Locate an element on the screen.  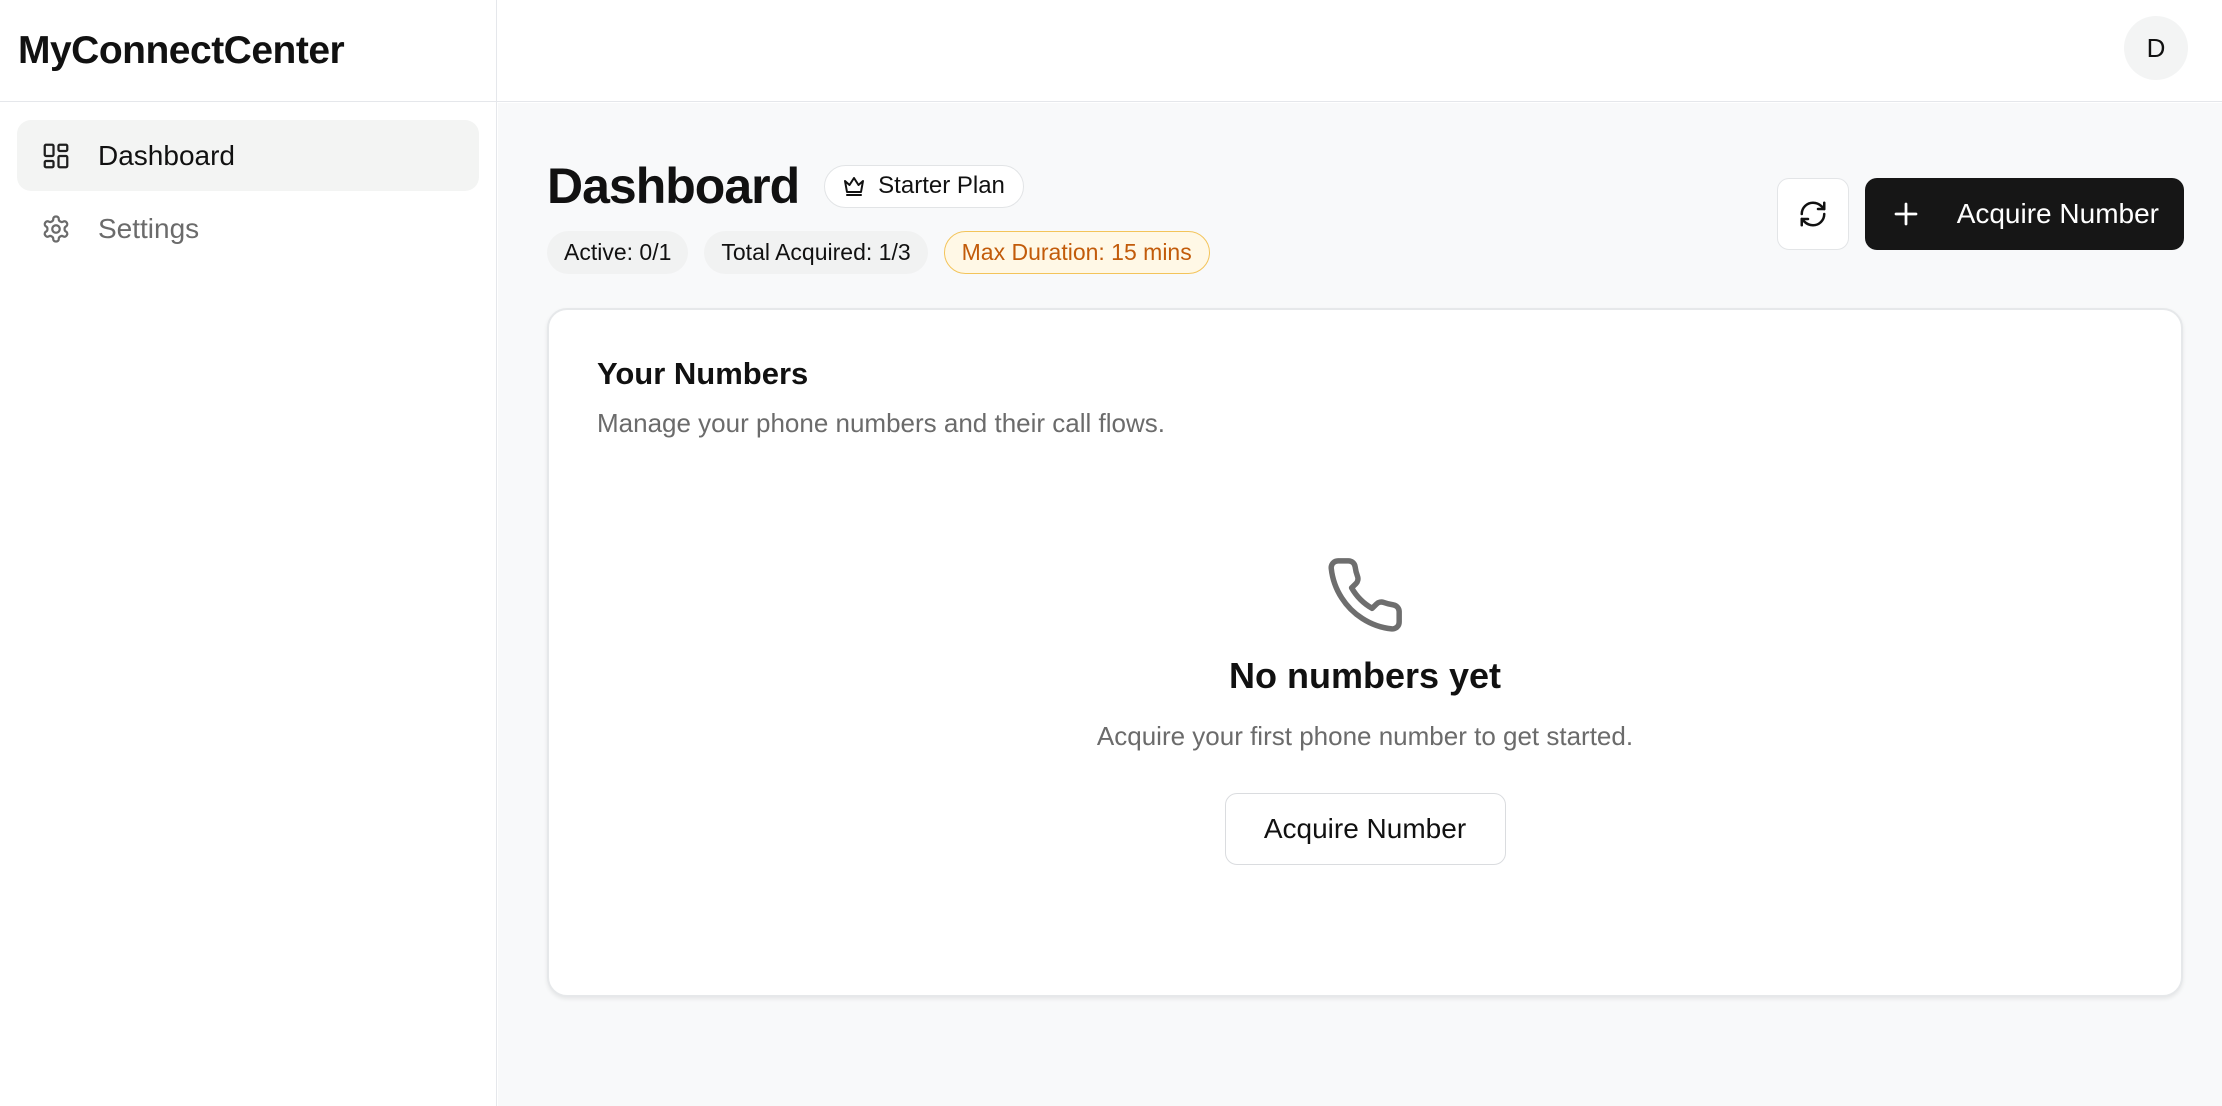
acquire-number-button: Acquire Number is located at coordinates (2024, 214).